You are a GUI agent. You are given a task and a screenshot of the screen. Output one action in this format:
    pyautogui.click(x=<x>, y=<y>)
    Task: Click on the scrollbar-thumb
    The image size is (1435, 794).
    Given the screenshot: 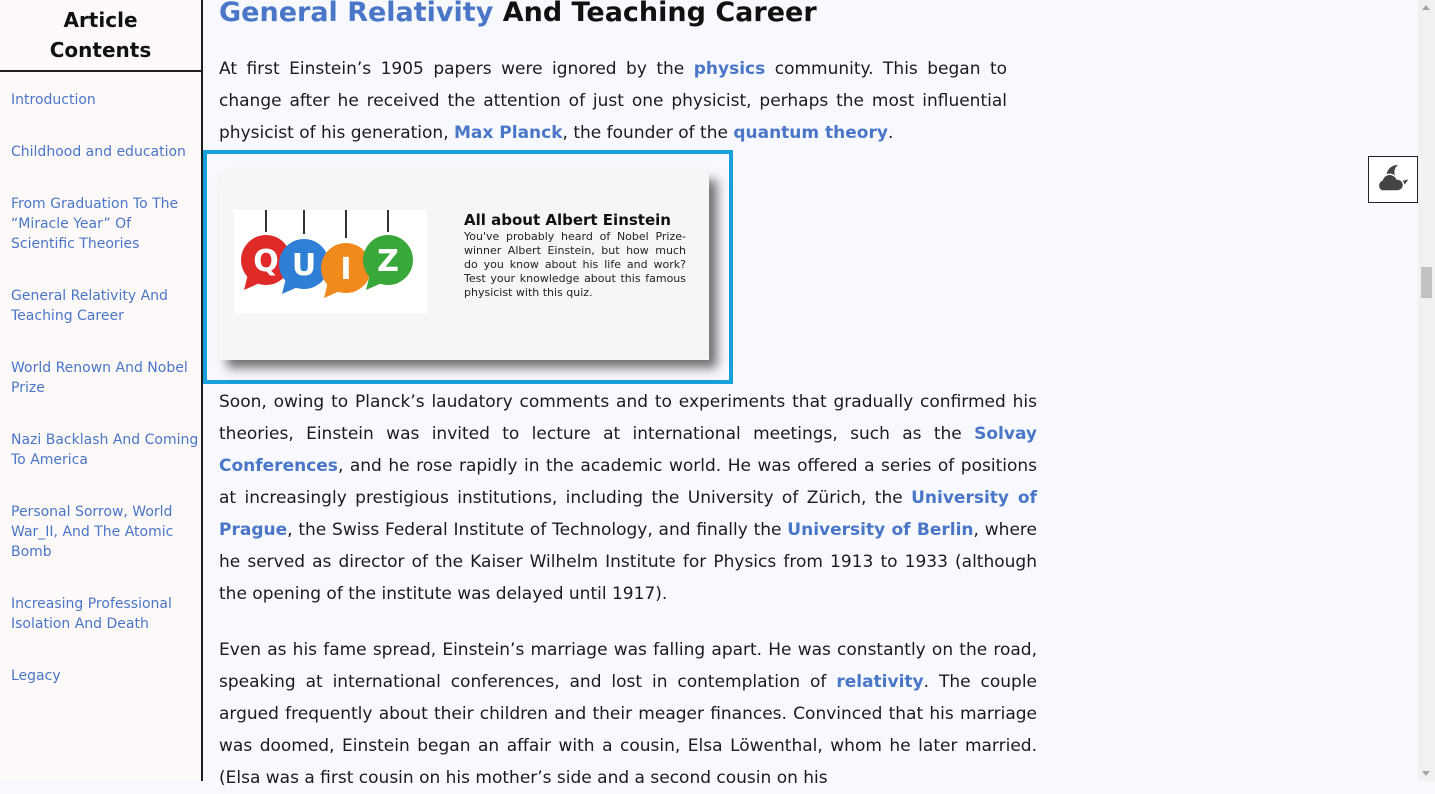 What is the action you would take?
    pyautogui.click(x=1426, y=282)
    